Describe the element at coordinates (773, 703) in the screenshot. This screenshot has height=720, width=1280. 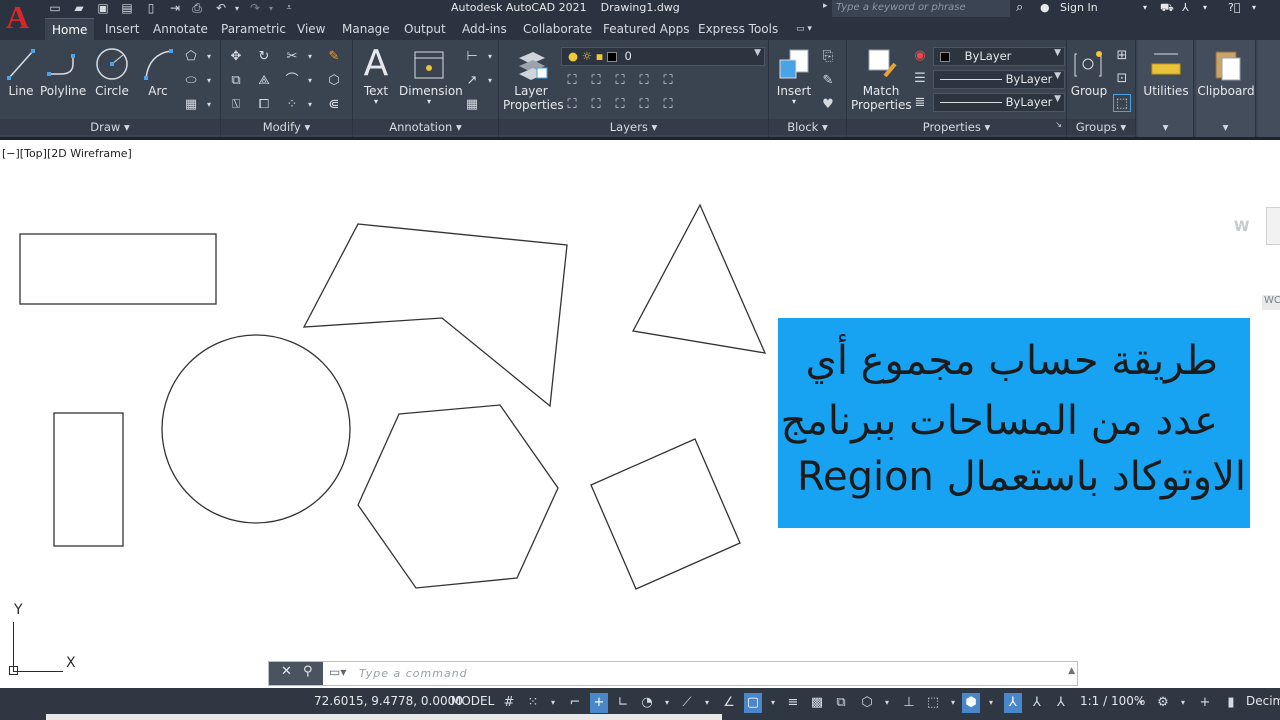
I see `object-snap-dropdown-icon: ▾` at that location.